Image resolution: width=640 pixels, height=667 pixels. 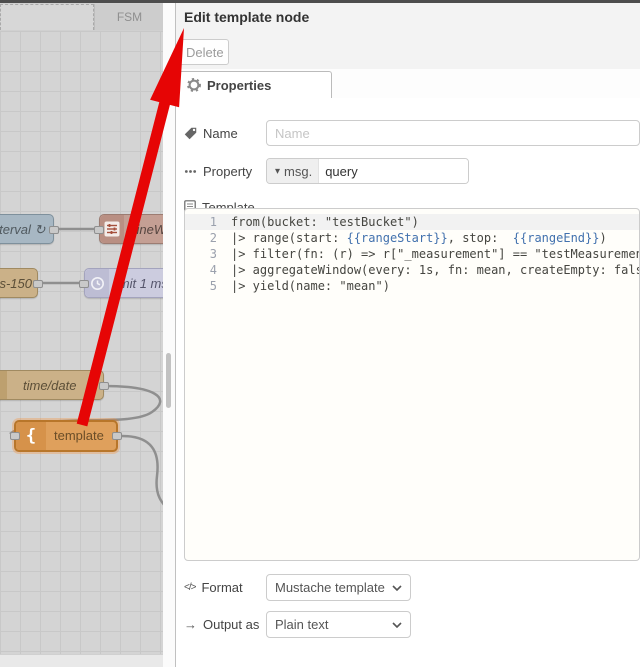 I want to click on property-label: Property, so click(x=228, y=171).